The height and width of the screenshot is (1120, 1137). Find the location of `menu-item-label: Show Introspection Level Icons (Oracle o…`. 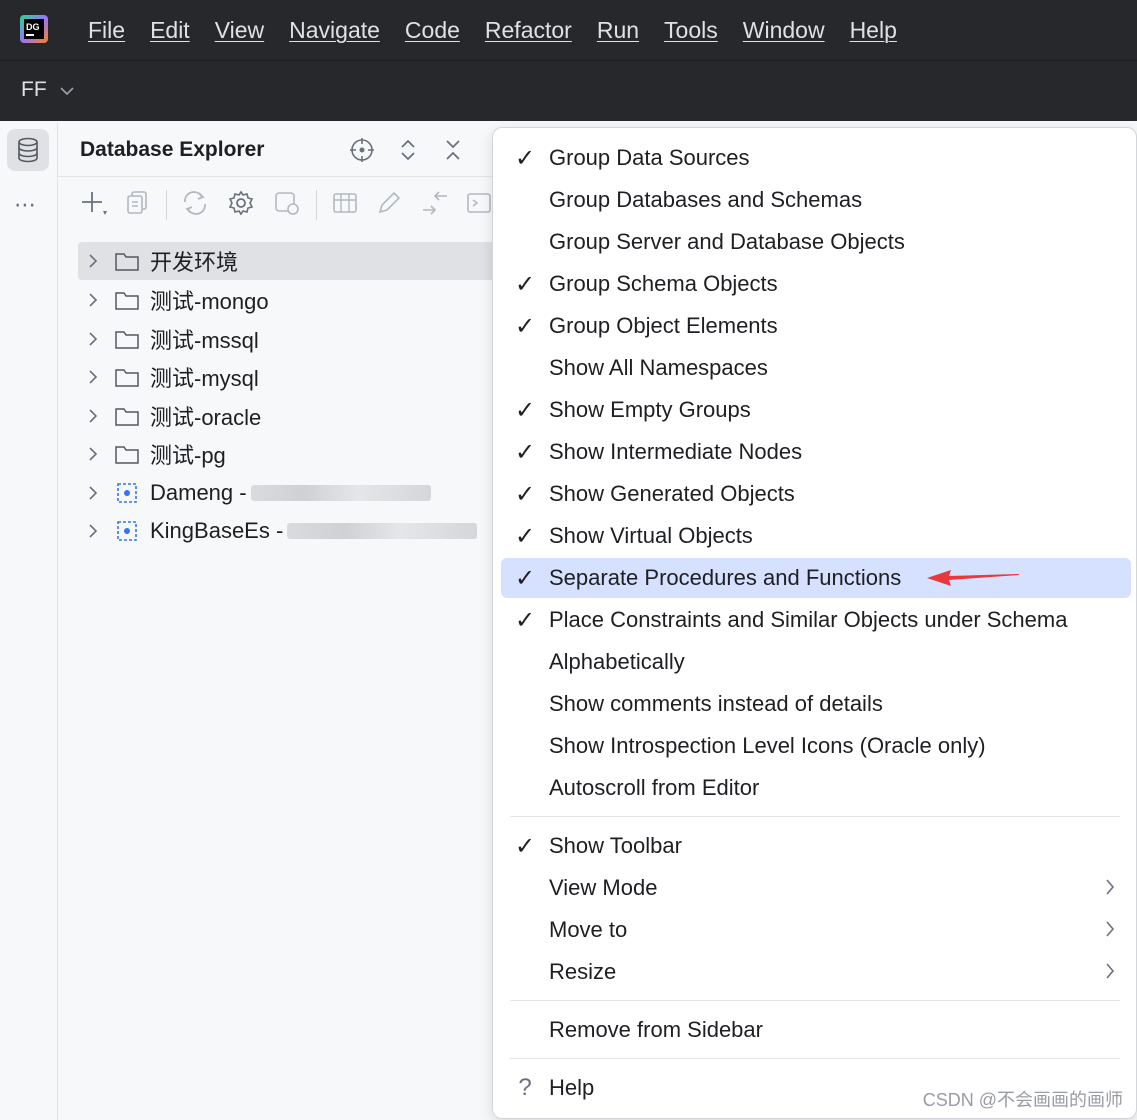

menu-item-label: Show Introspection Level Icons (Oracle o… is located at coordinates (767, 745).